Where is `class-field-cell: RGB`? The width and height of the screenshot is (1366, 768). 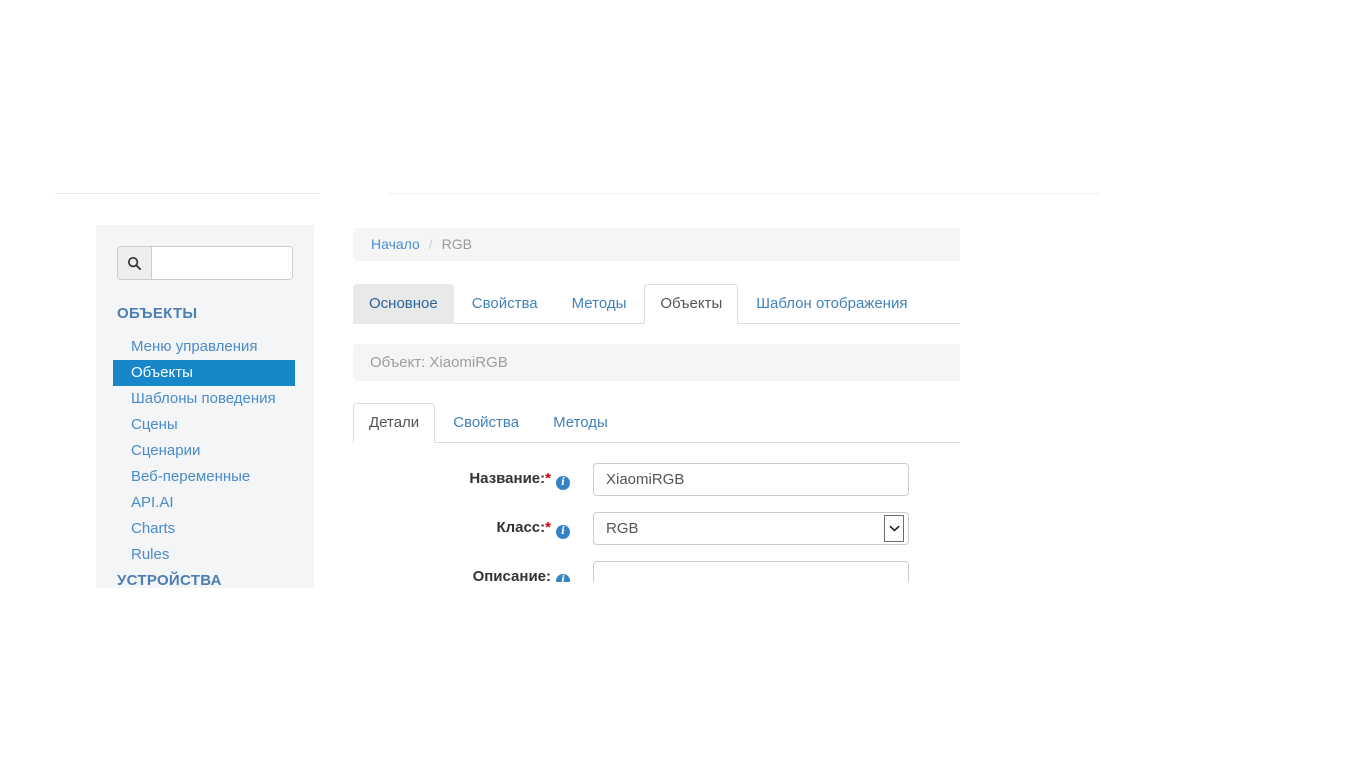 class-field-cell: RGB is located at coordinates (751, 528).